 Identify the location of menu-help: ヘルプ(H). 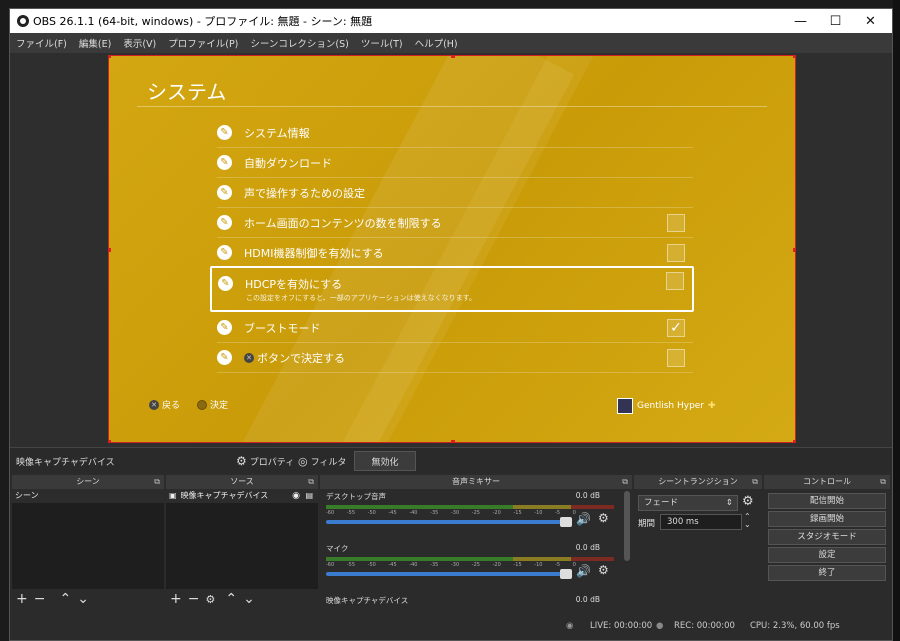
(436, 43).